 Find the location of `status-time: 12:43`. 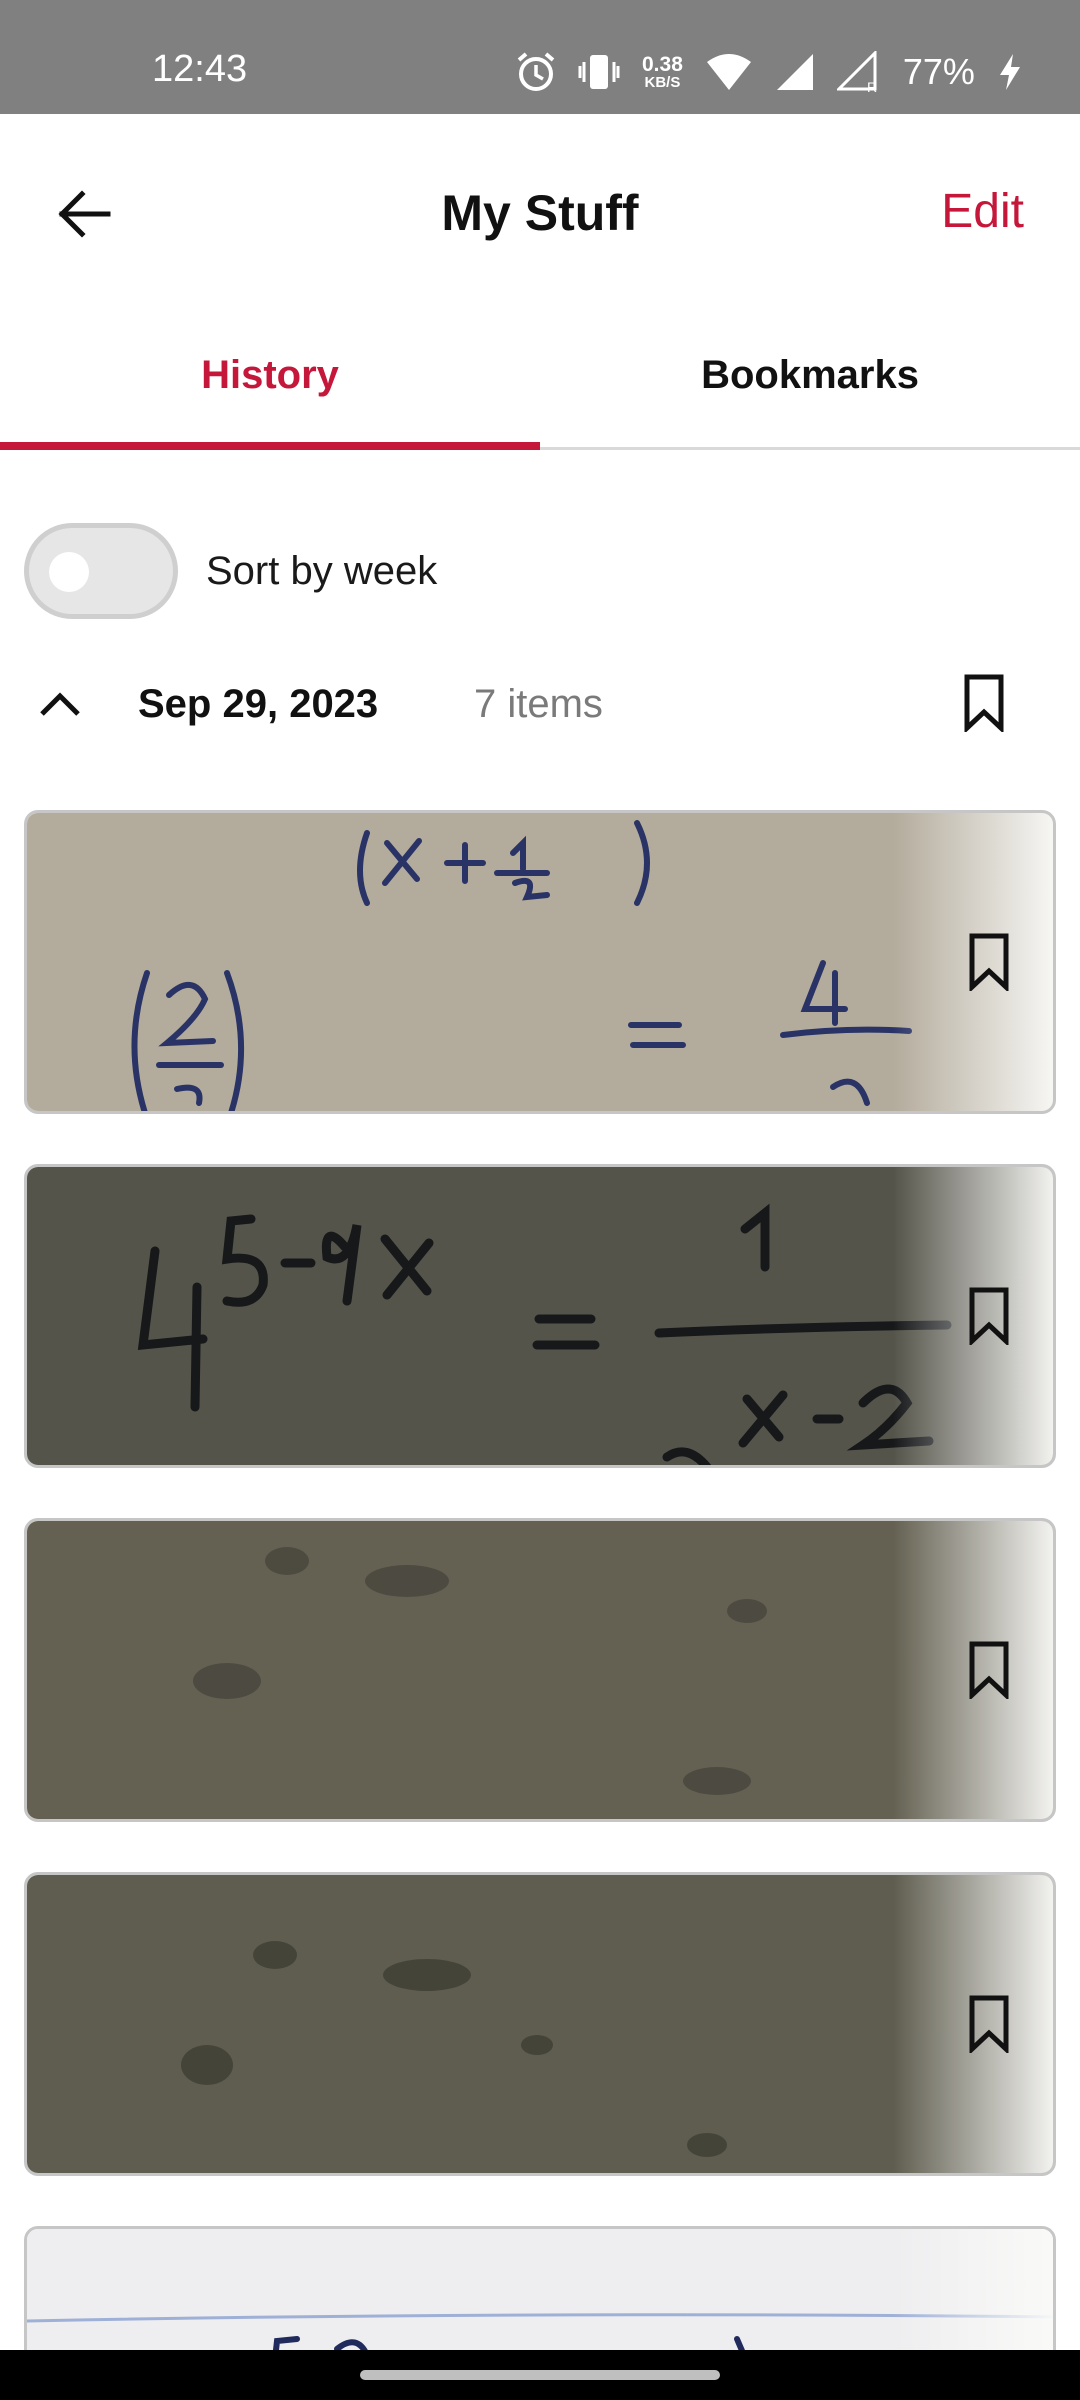

status-time: 12:43 is located at coordinates (200, 69).